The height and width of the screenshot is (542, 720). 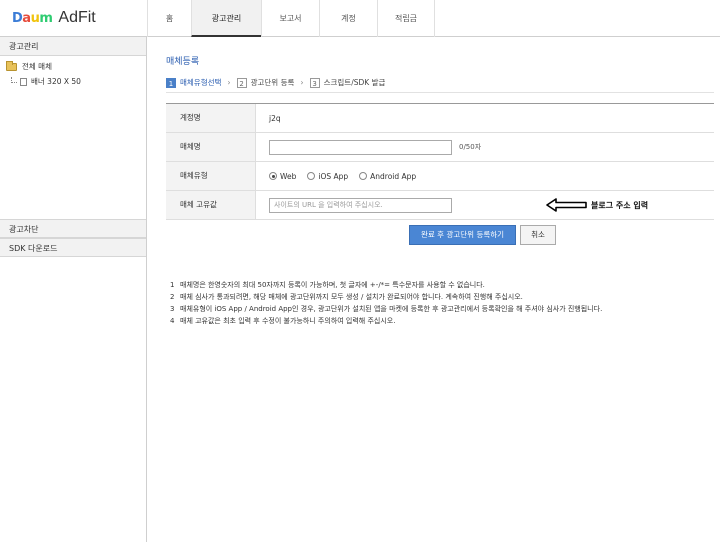 I want to click on tree-connector, so click(x=14, y=79).